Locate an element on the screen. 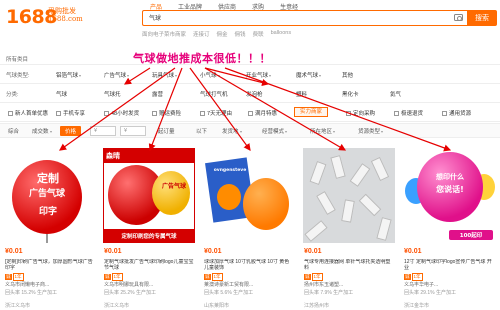  service-checkbox: 赠运费险 is located at coordinates (166, 113).